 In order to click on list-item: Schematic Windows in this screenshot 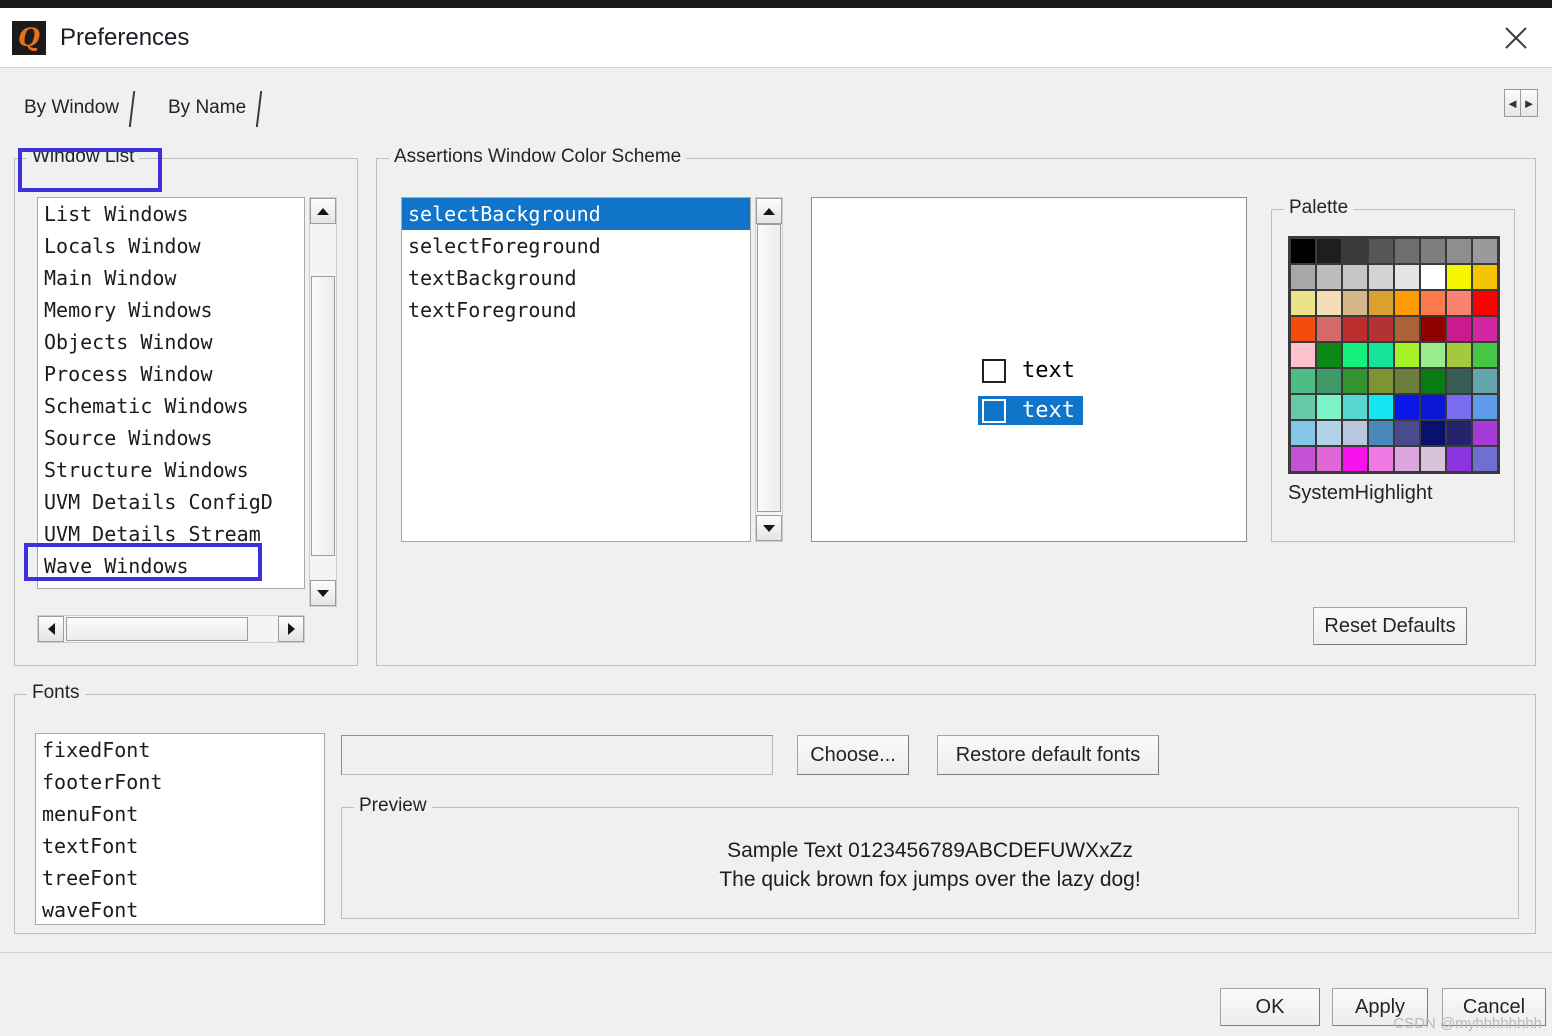, I will do `click(171, 406)`.